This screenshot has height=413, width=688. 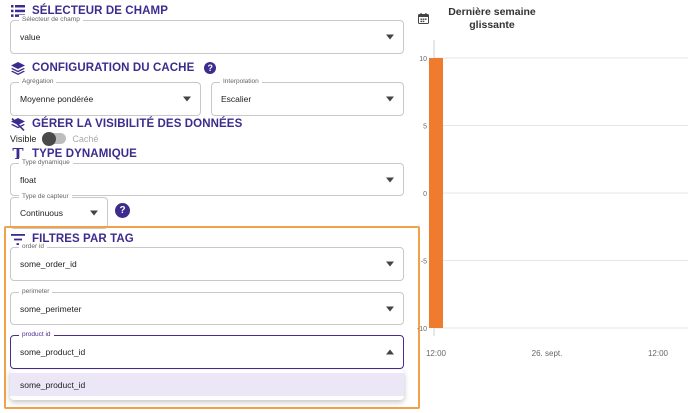 What do you see at coordinates (45, 197) in the screenshot?
I see `sensor-type-label: Type de capteur` at bounding box center [45, 197].